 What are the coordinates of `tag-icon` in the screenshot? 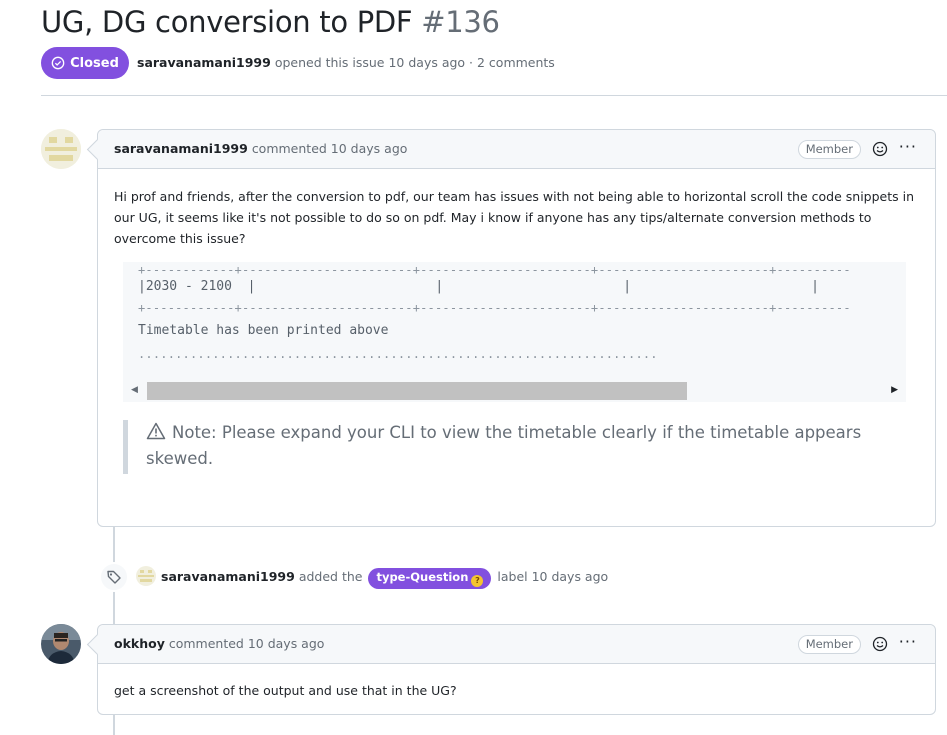 It's located at (114, 577).